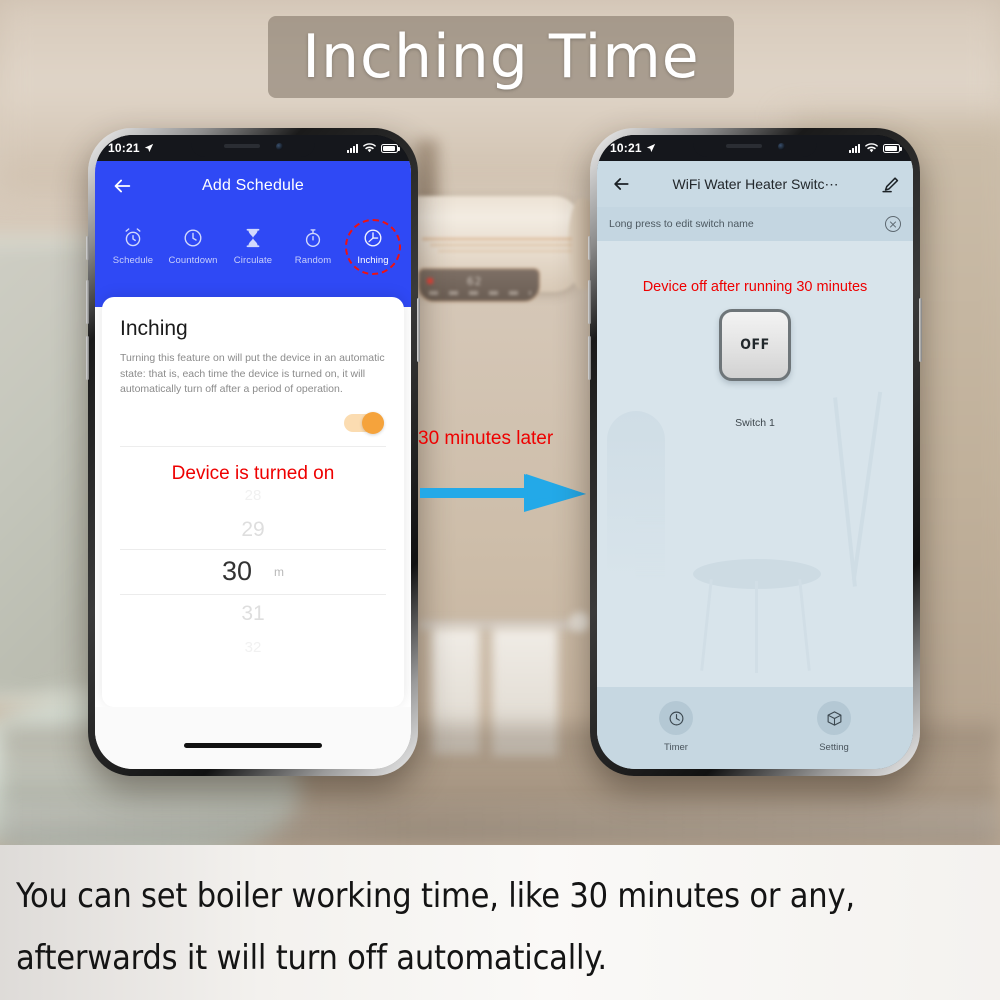 The height and width of the screenshot is (1000, 1000). Describe the element at coordinates (373, 422) in the screenshot. I see `toggle-knob` at that location.